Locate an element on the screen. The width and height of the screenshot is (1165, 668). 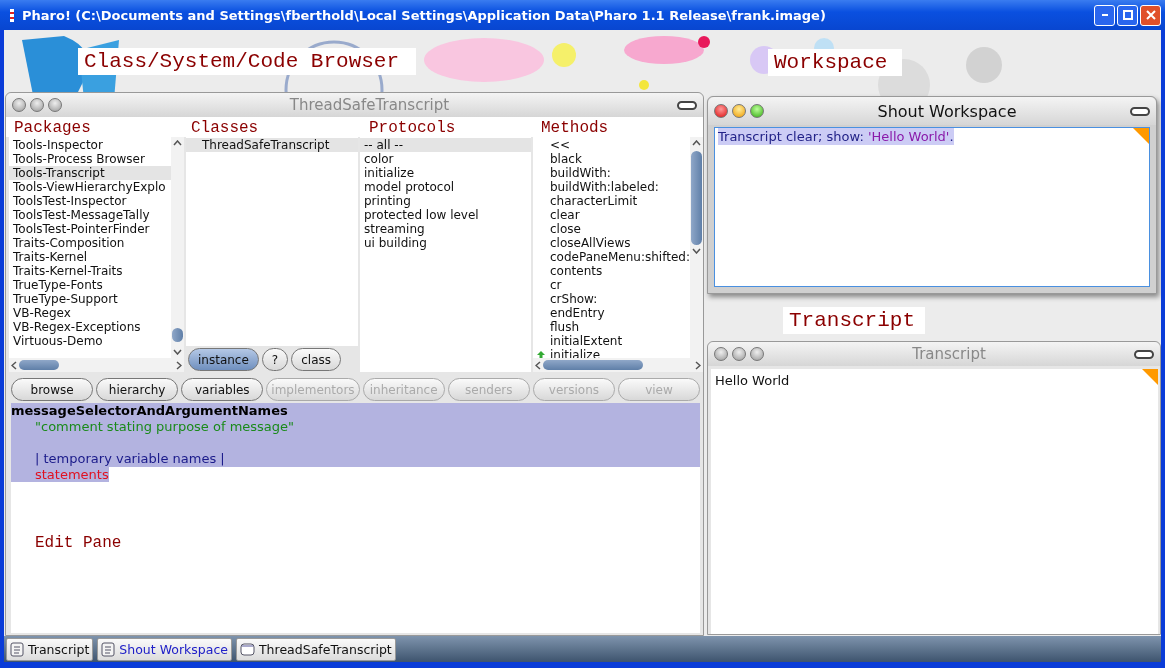
pane-heading: Protocols is located at coordinates (412, 128).